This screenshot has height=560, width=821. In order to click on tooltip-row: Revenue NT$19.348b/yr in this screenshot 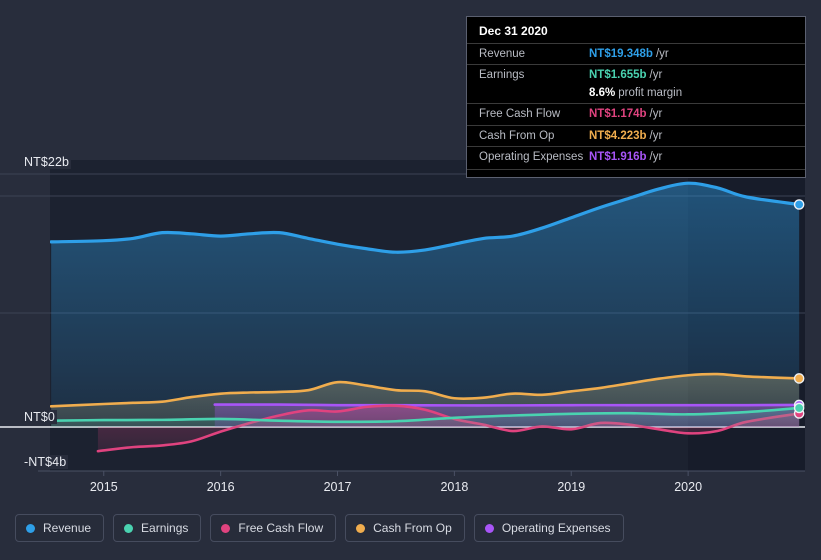, I will do `click(636, 53)`.